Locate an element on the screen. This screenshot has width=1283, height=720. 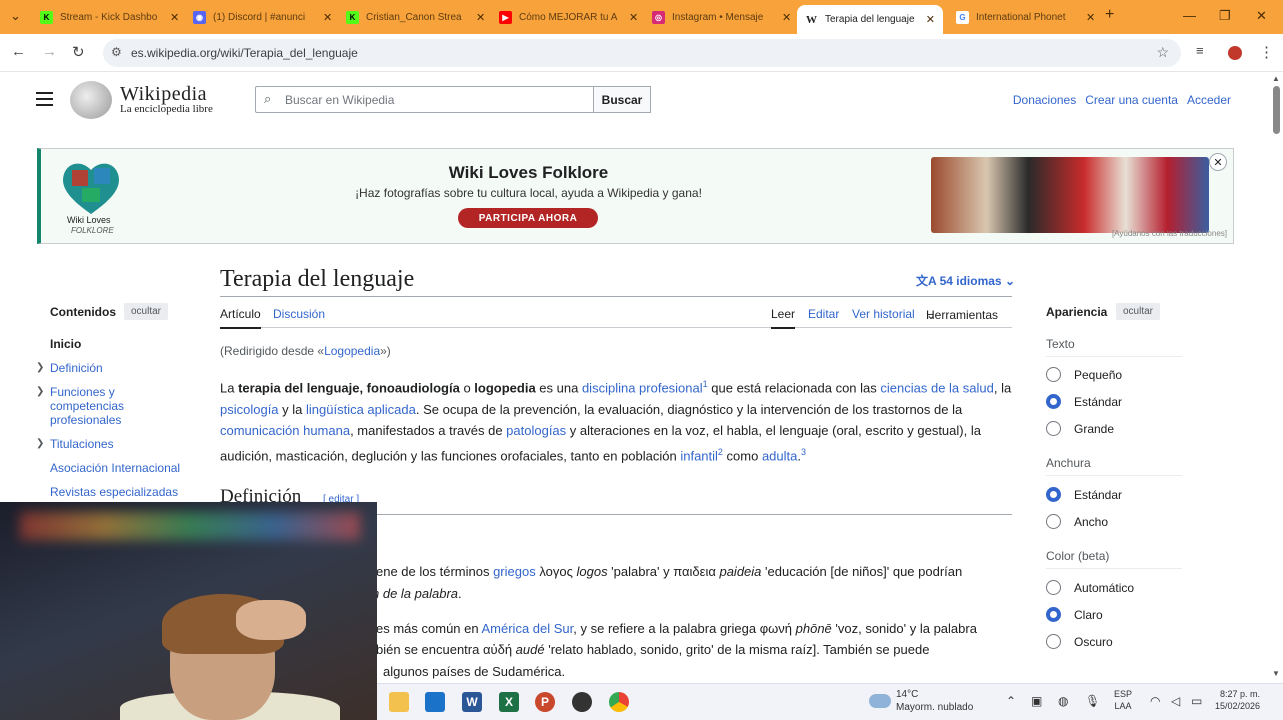
search-input: ⌕ Buscar en Wikipedia is located at coordinates (424, 99).